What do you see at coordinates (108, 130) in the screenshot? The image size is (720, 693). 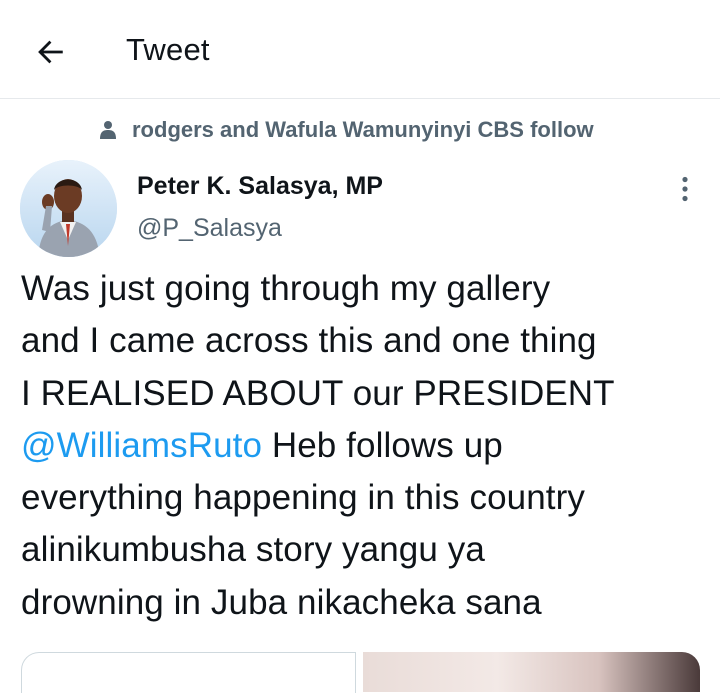 I see `person-icon` at bounding box center [108, 130].